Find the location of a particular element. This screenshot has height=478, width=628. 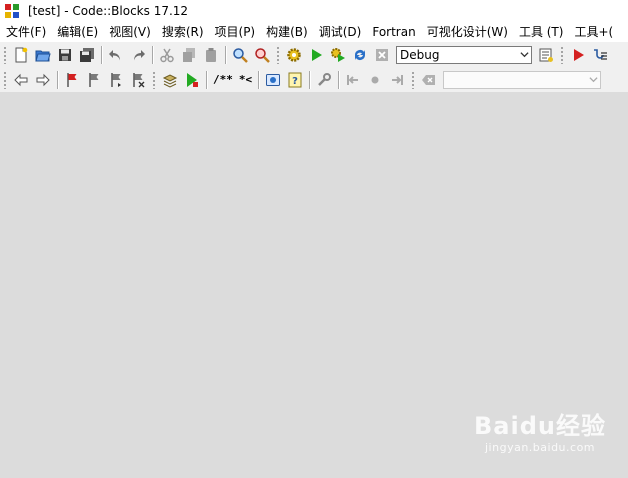

window-title: [test] - Code::Blocks 17.12 is located at coordinates (108, 11).